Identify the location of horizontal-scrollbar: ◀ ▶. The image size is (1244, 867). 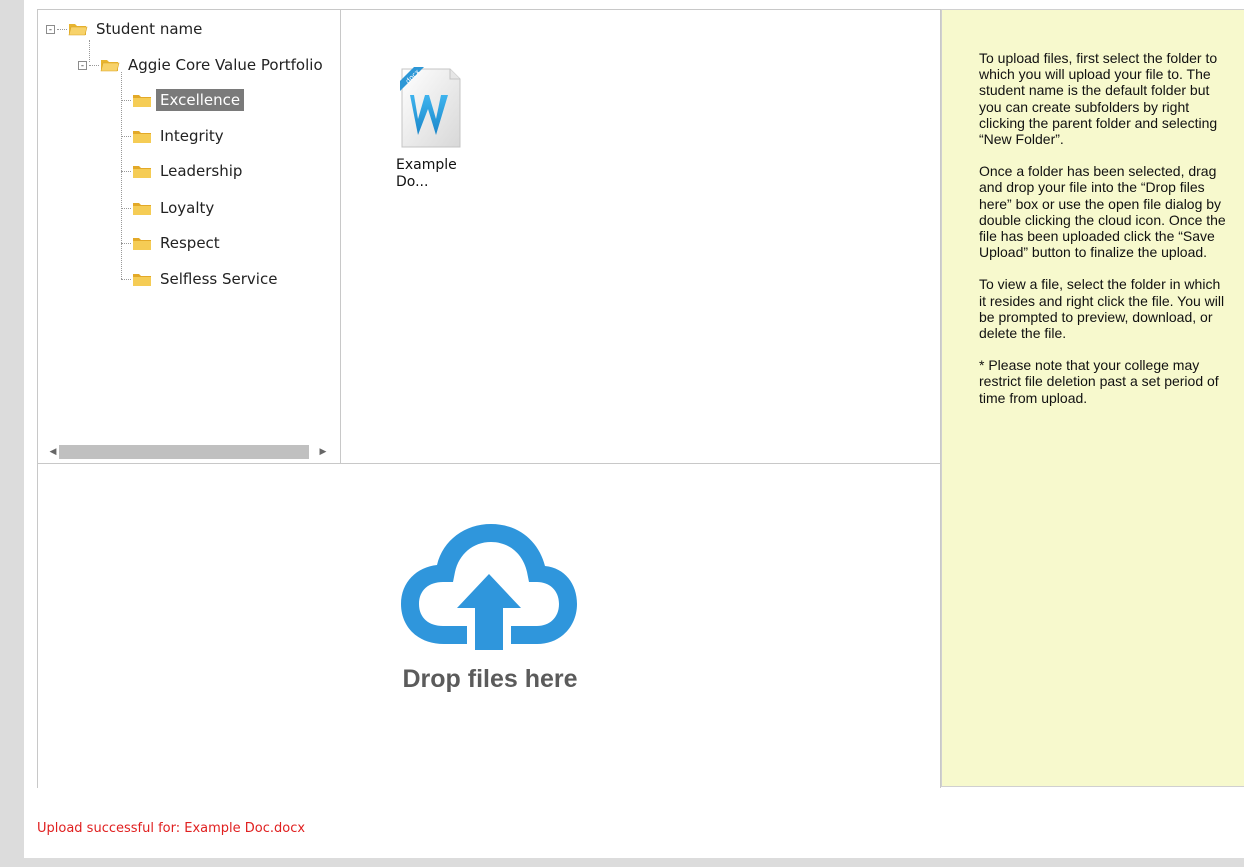
(189, 452).